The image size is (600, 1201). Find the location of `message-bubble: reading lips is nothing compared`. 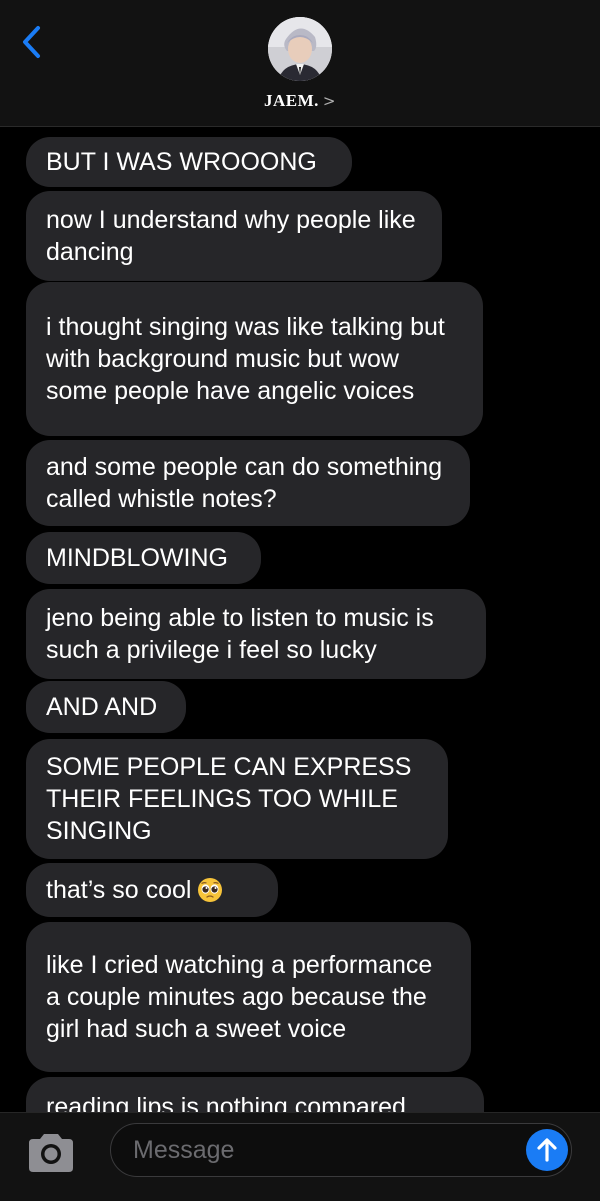

message-bubble: reading lips is nothing compared is located at coordinates (255, 1094).